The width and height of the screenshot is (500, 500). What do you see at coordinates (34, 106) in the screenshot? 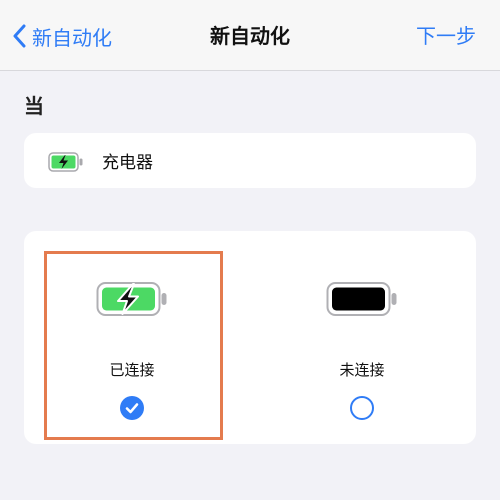
I see `section-header: 当` at bounding box center [34, 106].